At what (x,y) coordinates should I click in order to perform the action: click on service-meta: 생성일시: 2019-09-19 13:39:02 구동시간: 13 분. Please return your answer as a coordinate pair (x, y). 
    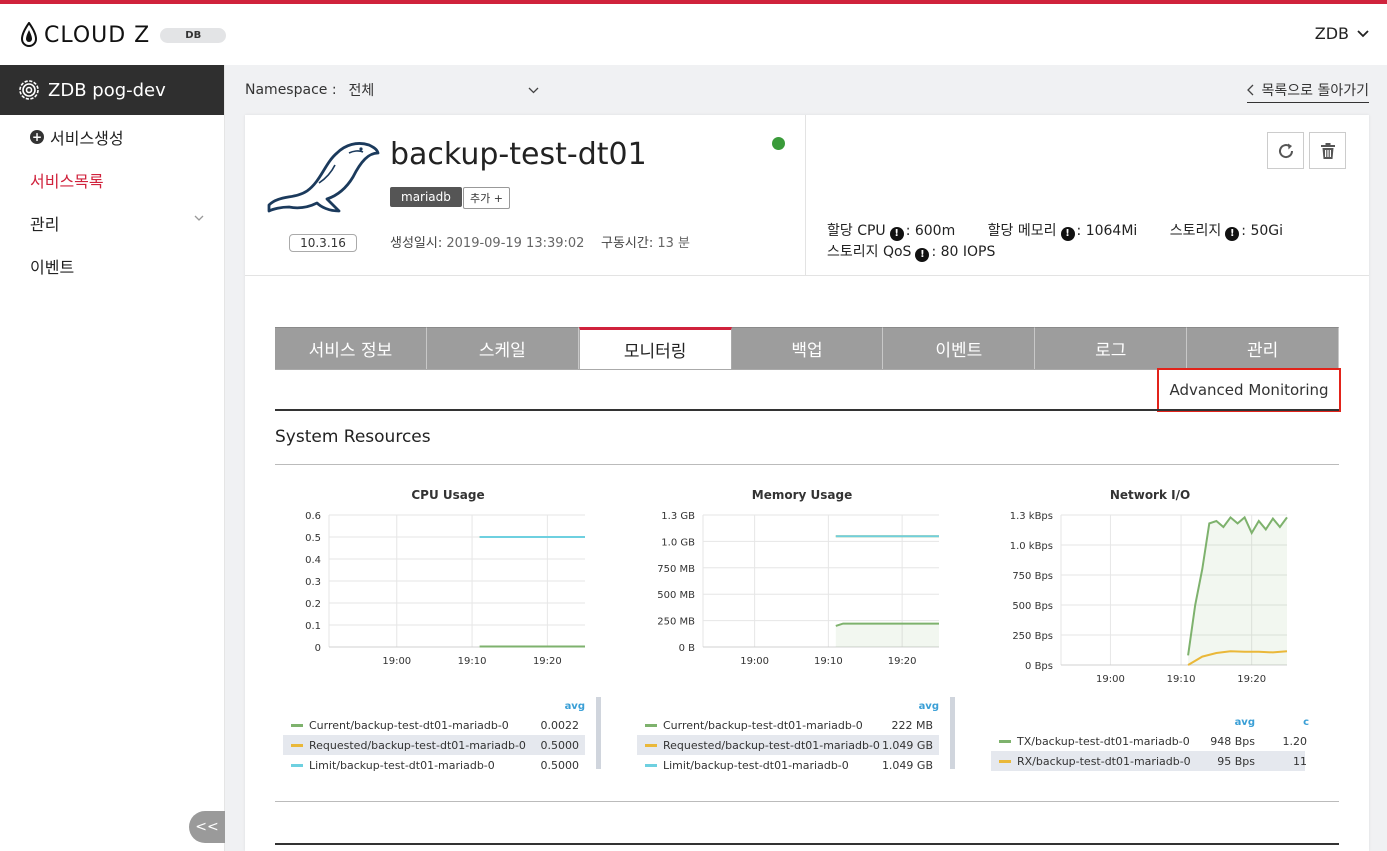
    Looking at the image, I should click on (540, 241).